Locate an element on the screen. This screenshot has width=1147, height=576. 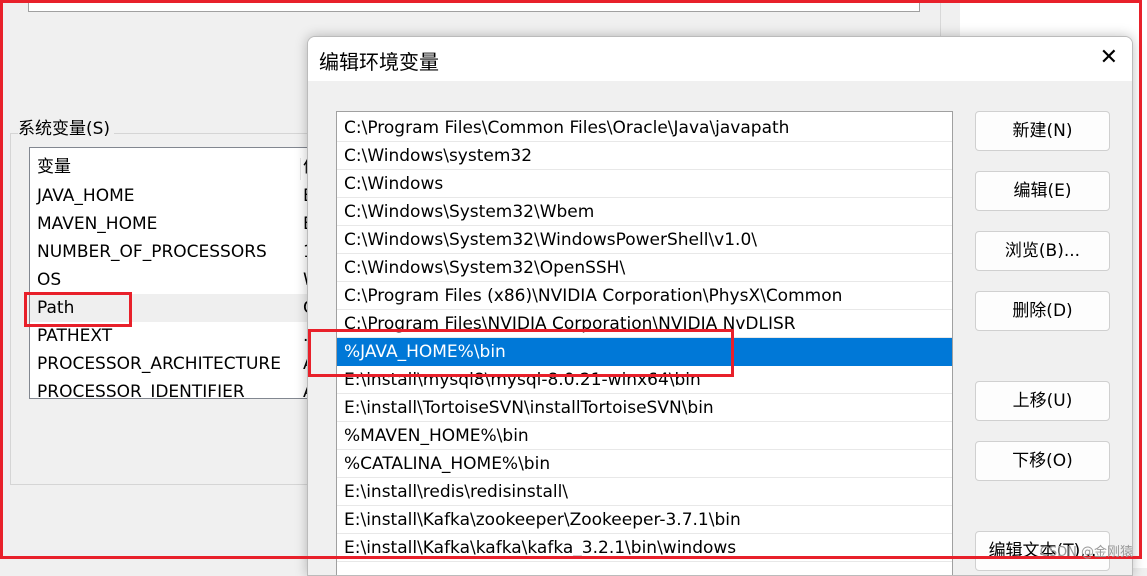
annotation-path-highlight is located at coordinates (78, 309).